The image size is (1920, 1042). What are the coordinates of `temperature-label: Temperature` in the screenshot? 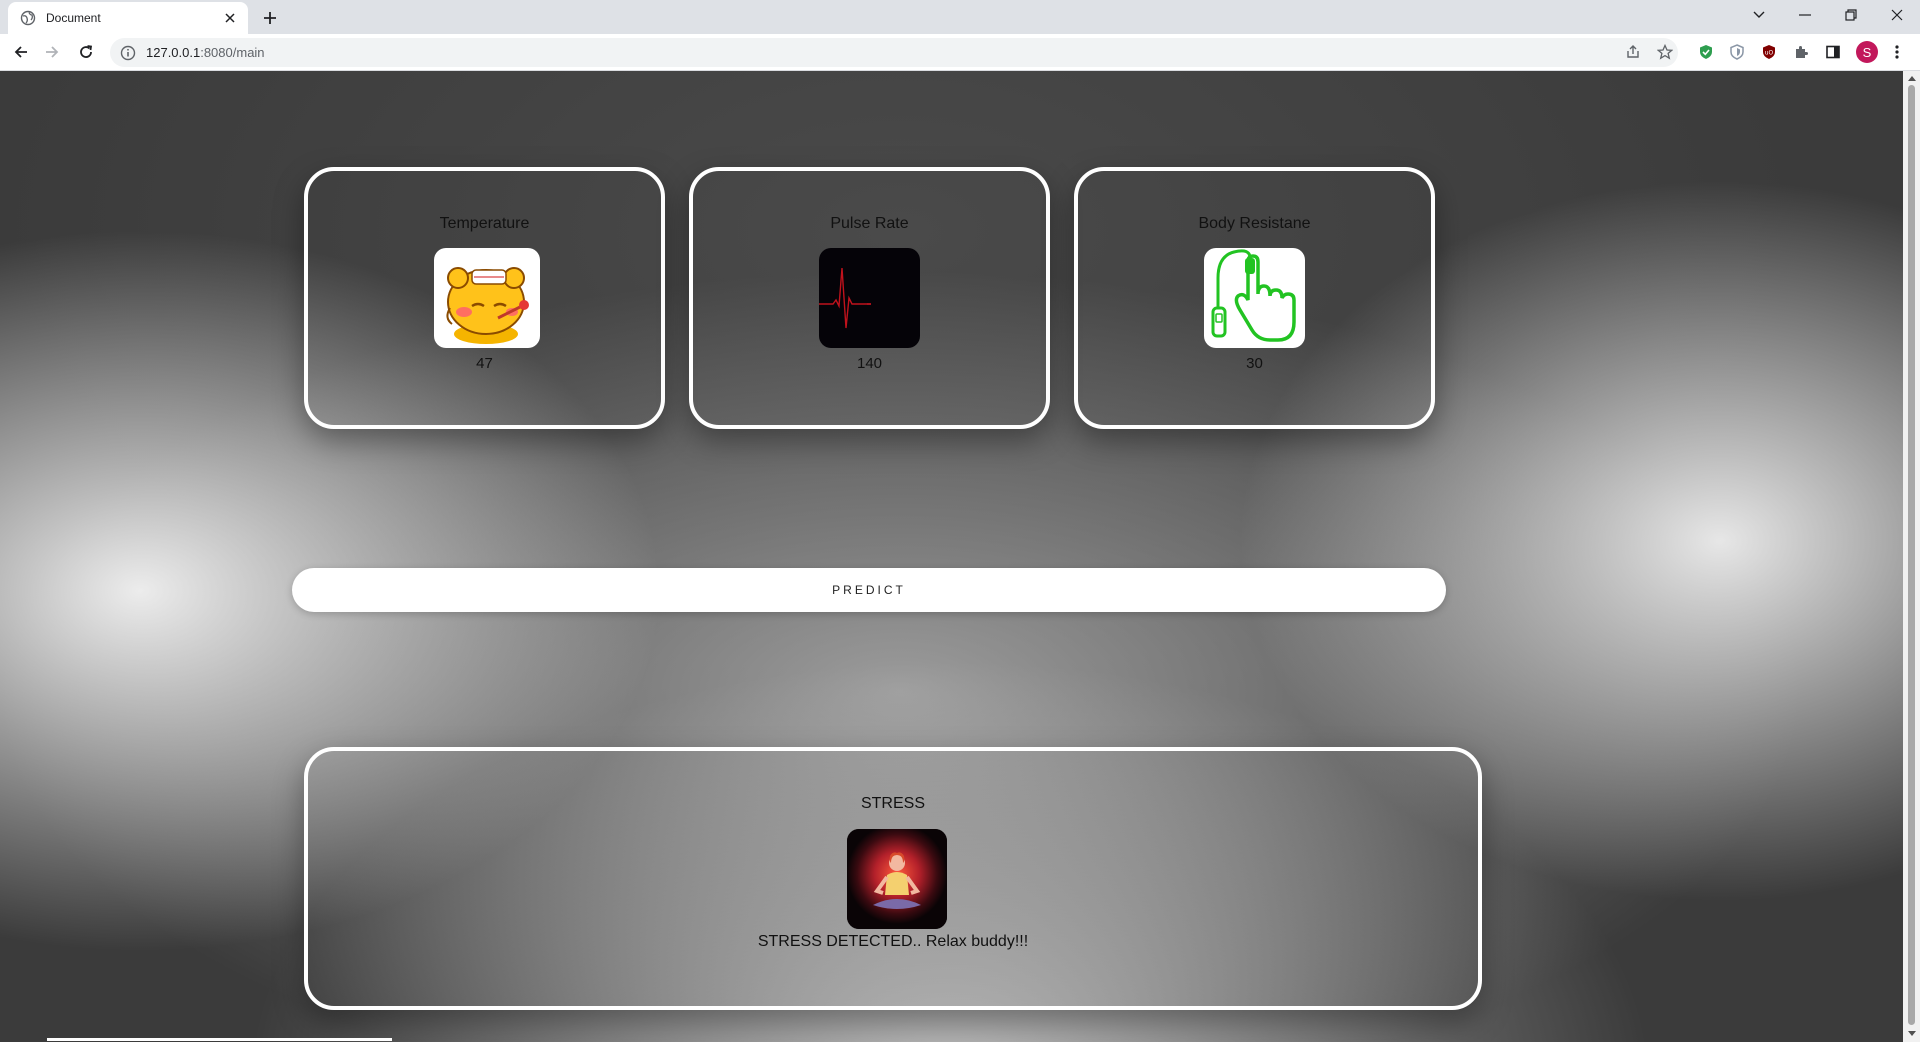 It's located at (484, 223).